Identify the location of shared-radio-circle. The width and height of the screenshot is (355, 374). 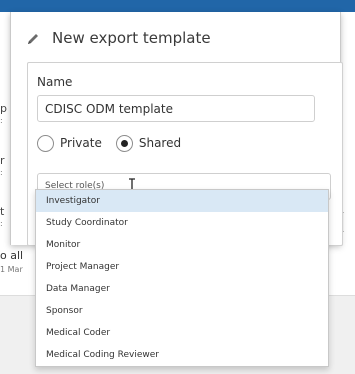
(124, 143).